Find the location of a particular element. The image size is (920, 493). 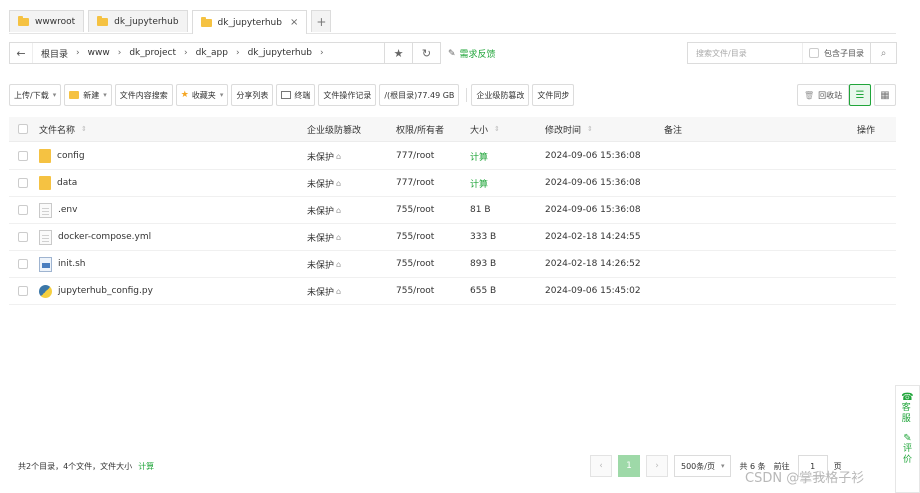

select-all-checkbox is located at coordinates (25, 129).